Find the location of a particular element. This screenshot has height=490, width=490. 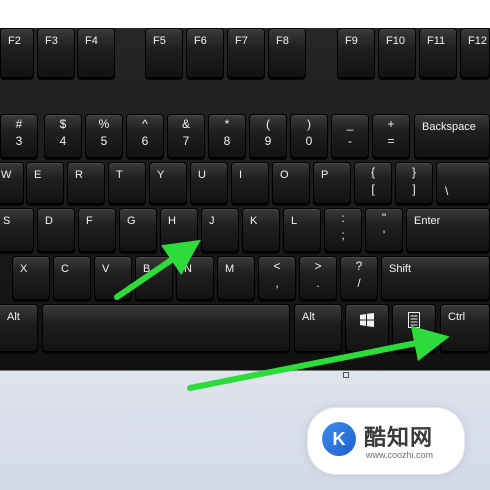

key-left-bracket: {[ is located at coordinates (373, 183).